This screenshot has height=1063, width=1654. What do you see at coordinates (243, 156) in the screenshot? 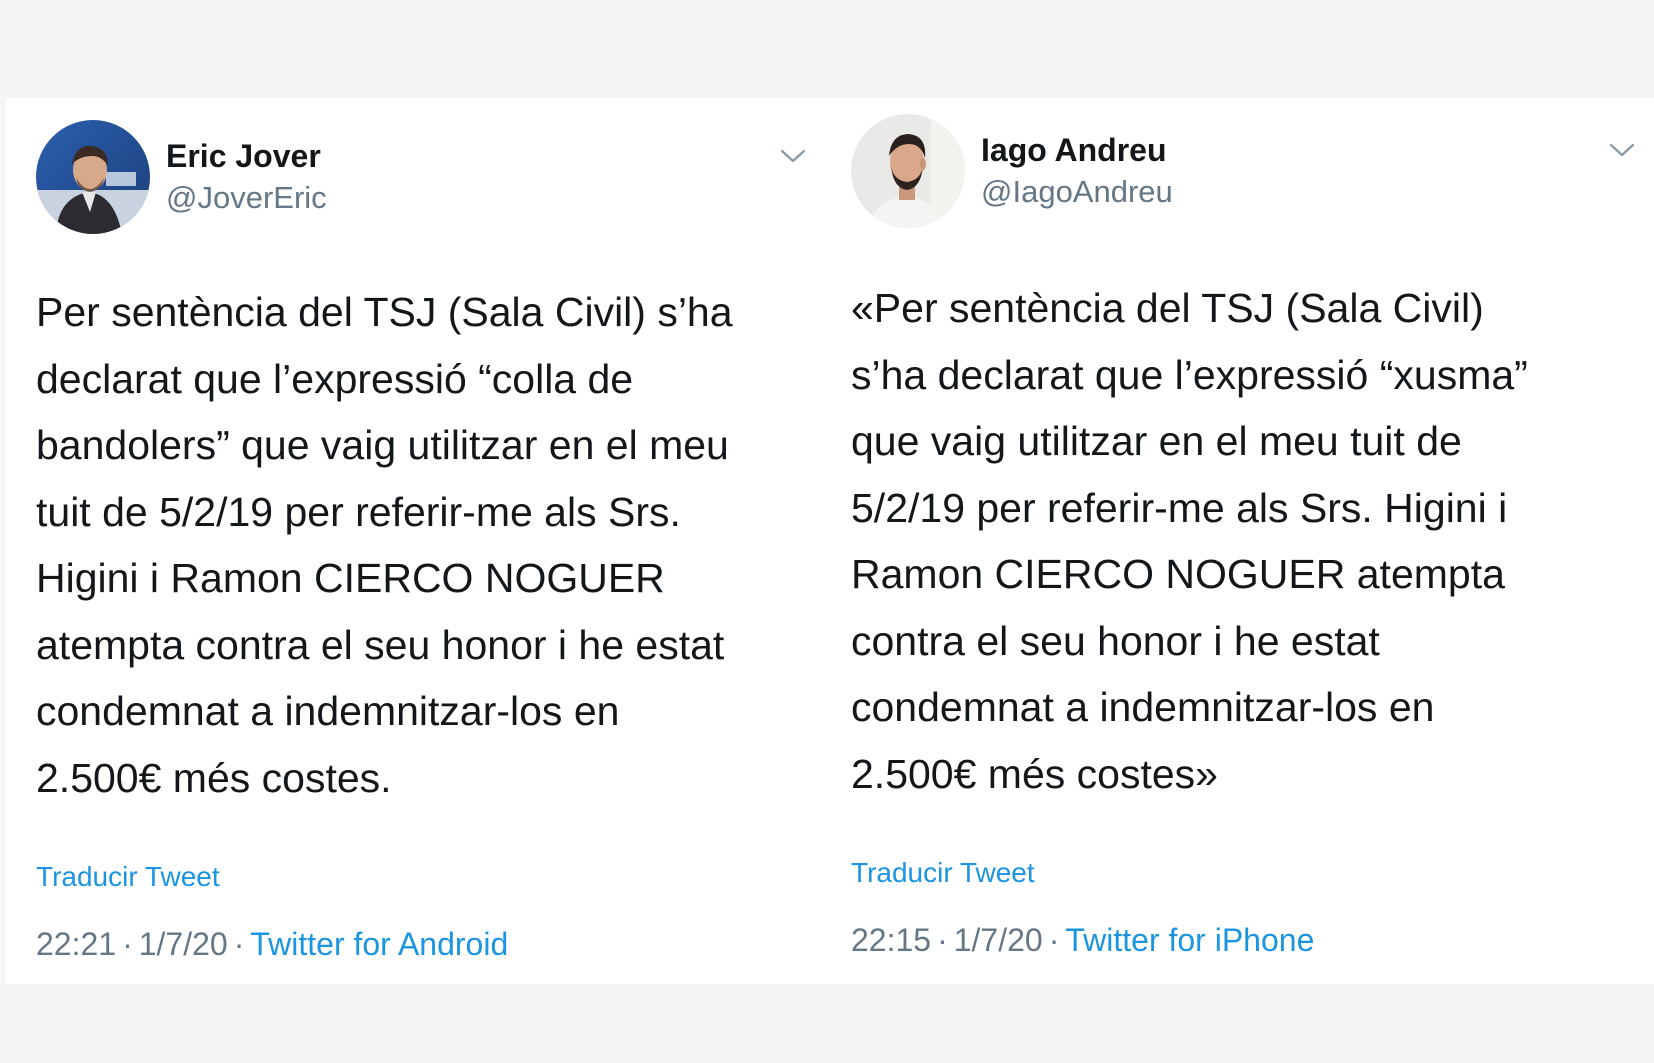
I see `author-name: Eric Jover` at bounding box center [243, 156].